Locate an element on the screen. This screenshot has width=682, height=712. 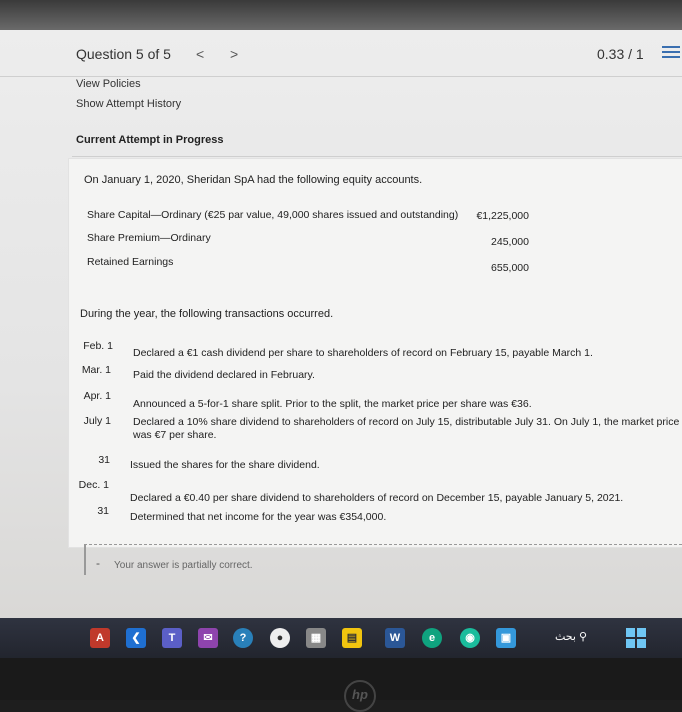
view-policies-link: View Policies is located at coordinates (108, 84).